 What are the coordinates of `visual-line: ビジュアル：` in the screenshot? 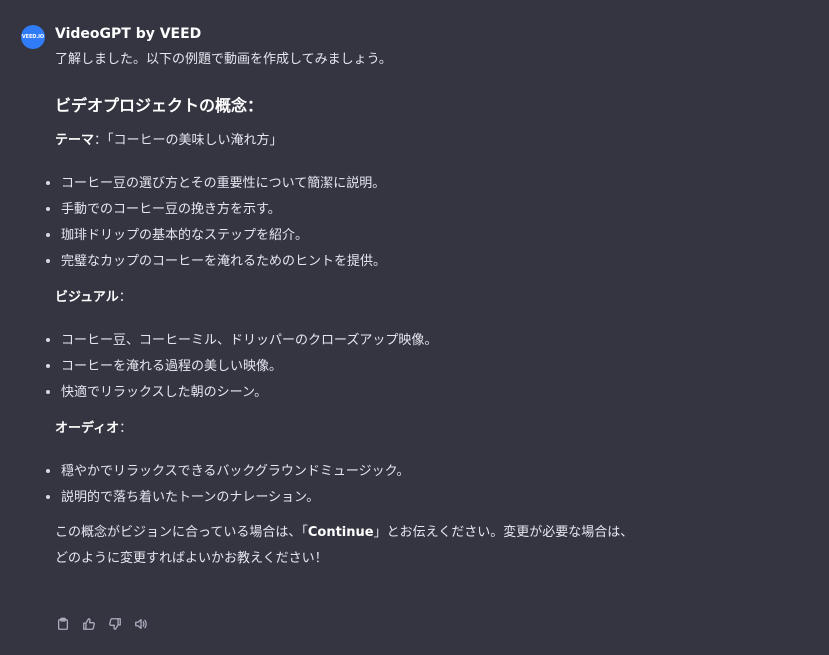 It's located at (355, 298).